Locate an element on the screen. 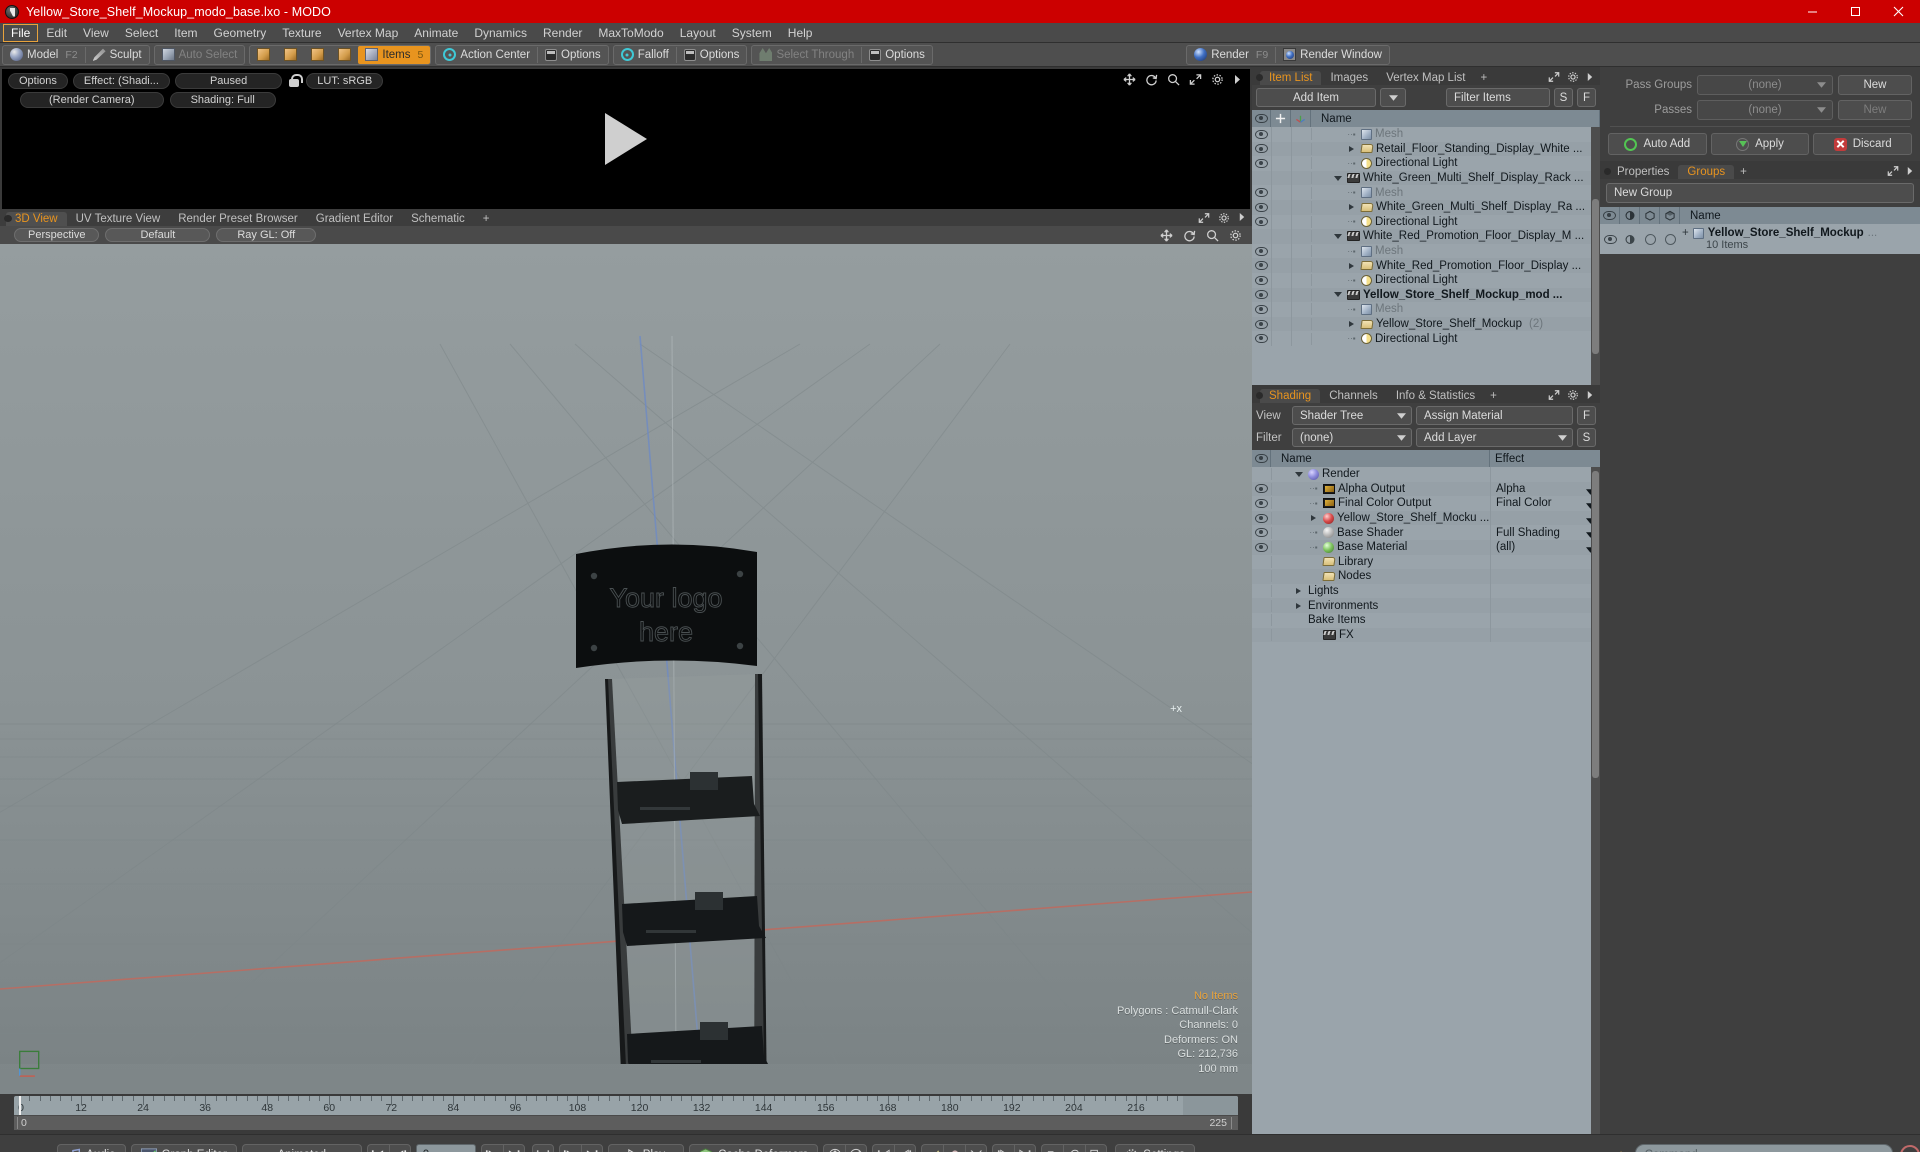 The image size is (1920, 1152). add-item-button: Add Item is located at coordinates (1316, 97).